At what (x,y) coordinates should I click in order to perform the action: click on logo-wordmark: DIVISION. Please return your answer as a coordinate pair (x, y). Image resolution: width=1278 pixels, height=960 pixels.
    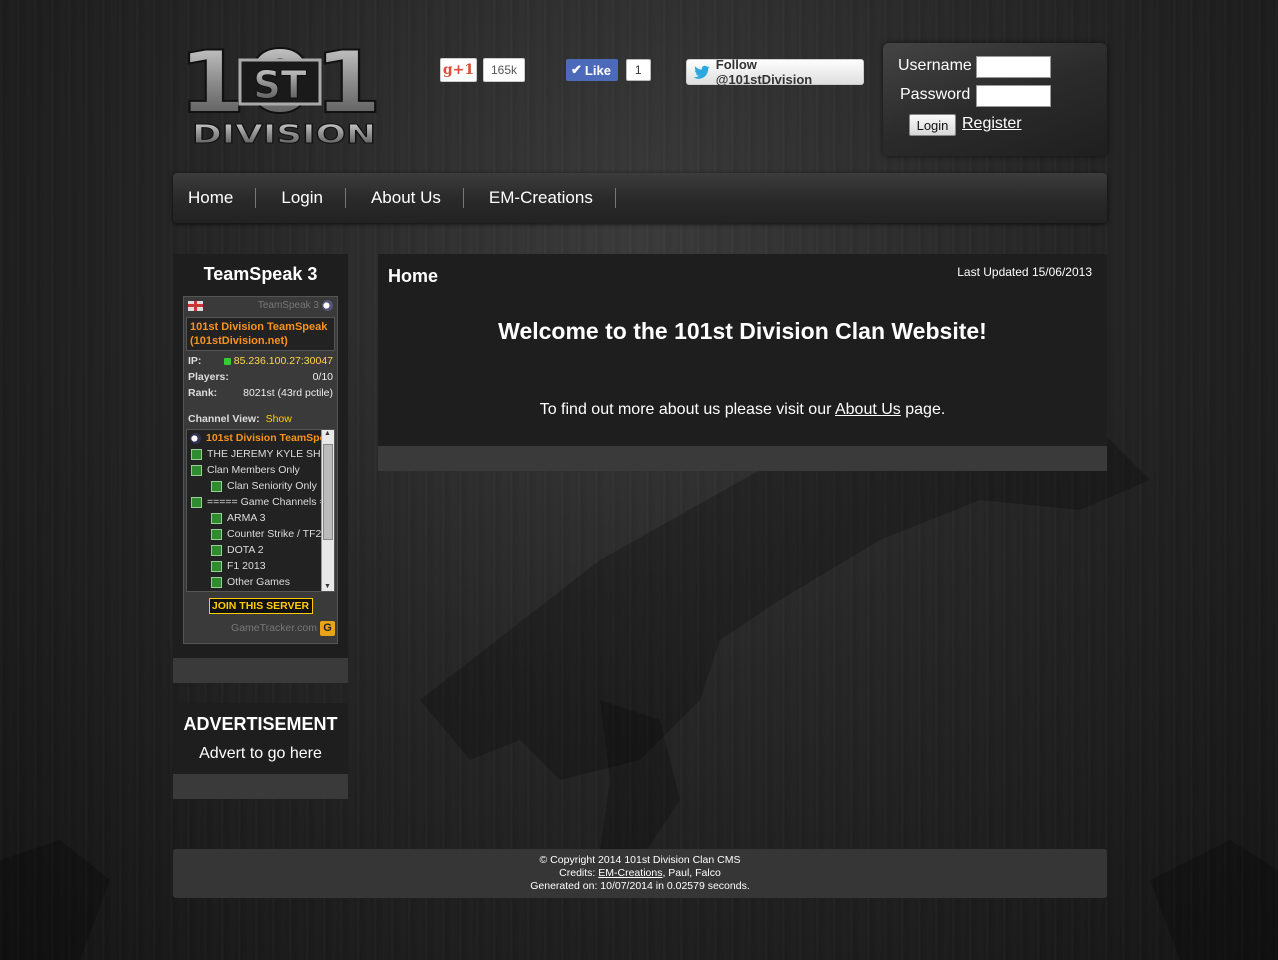
    Looking at the image, I should click on (284, 135).